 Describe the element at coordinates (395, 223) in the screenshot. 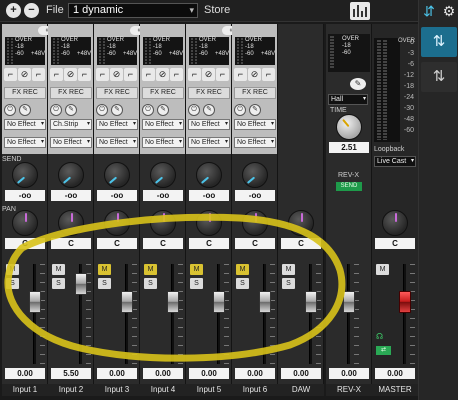

I see `master-pan-knob` at that location.